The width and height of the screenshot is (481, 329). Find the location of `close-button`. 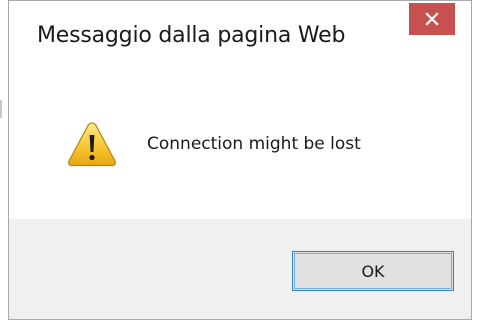

close-button is located at coordinates (432, 19).